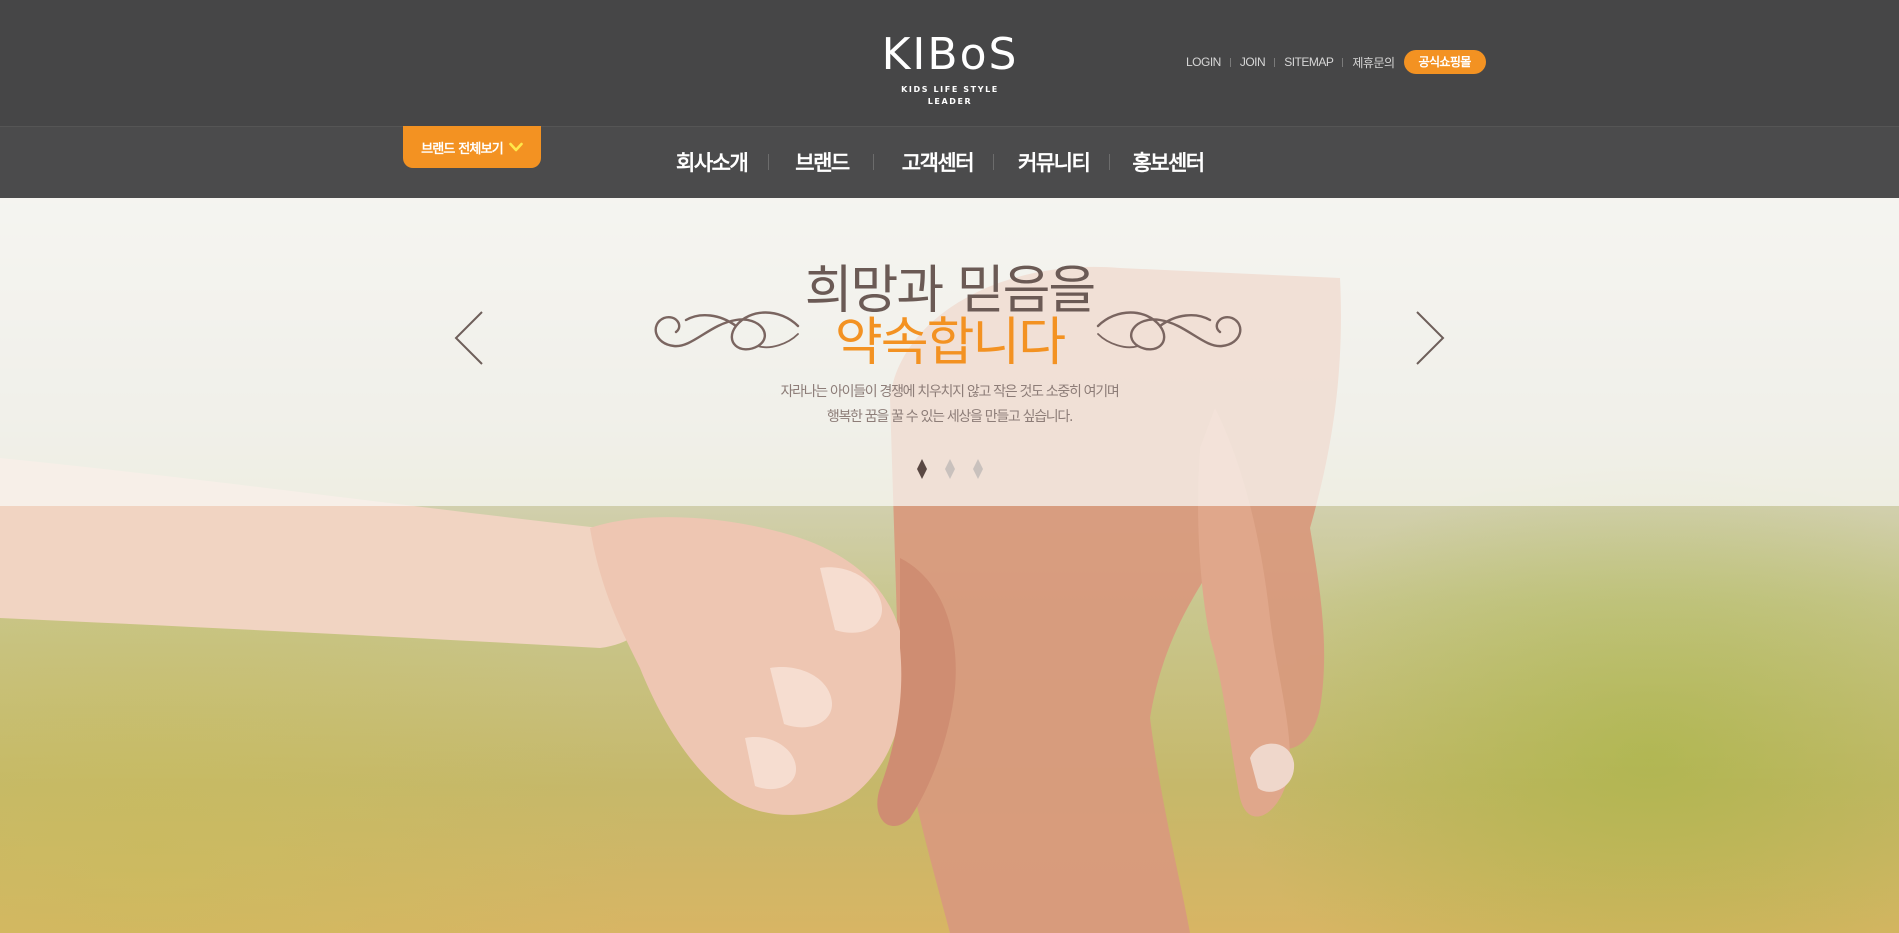 The image size is (1899, 933). What do you see at coordinates (1168, 162) in the screenshot?
I see `menu-item-pr-center: 홍보센터` at bounding box center [1168, 162].